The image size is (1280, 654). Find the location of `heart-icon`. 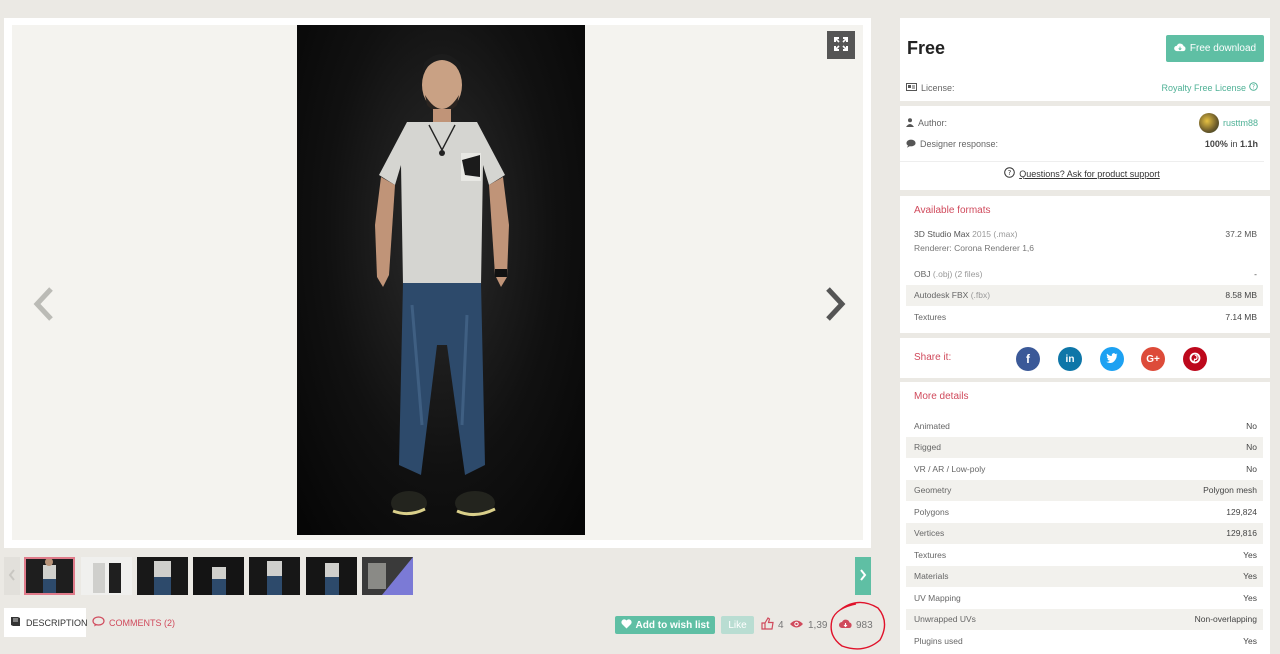

heart-icon is located at coordinates (626, 625).